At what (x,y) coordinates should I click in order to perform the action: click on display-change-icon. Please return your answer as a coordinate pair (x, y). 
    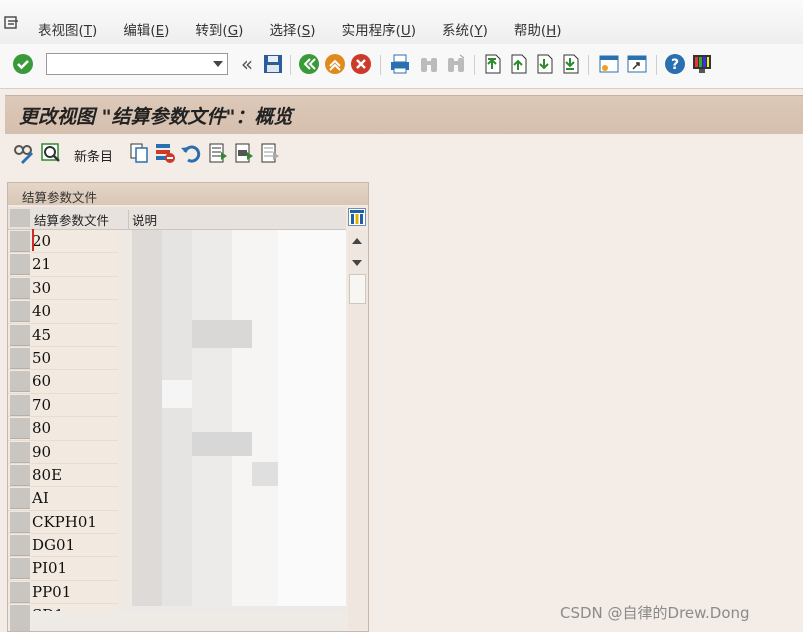
    Looking at the image, I should click on (24, 153).